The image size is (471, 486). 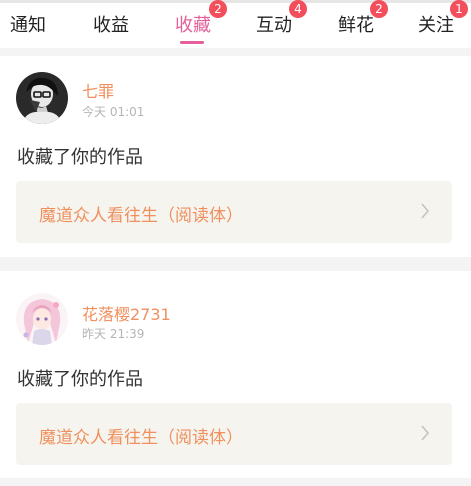 What do you see at coordinates (298, 9) in the screenshot?
I see `tab-interaction-badge: 4` at bounding box center [298, 9].